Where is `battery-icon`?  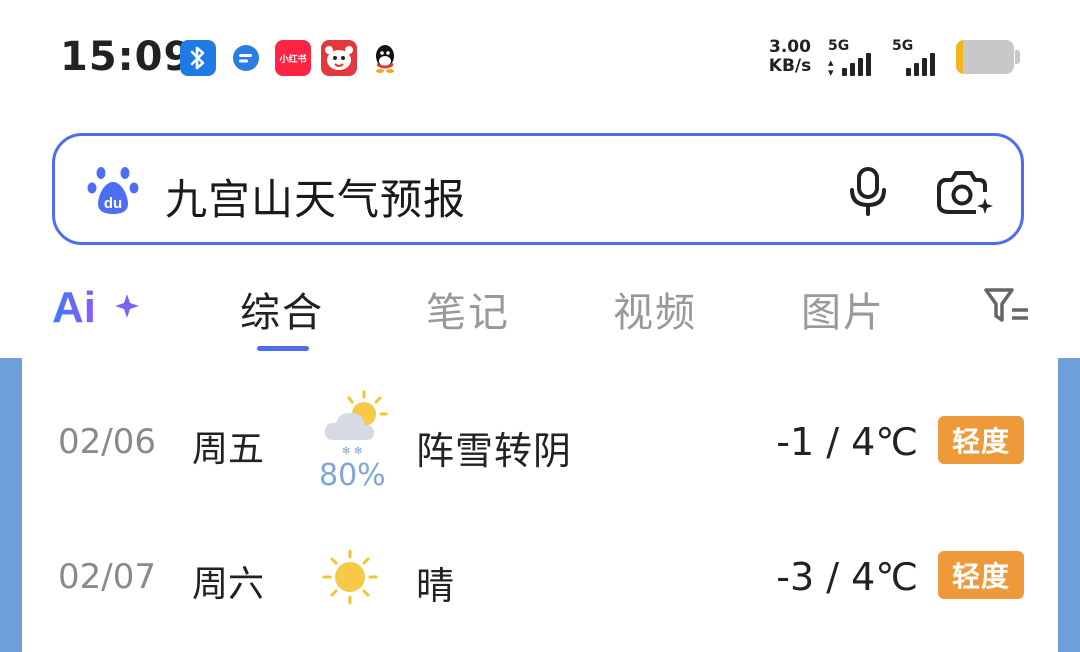
battery-icon is located at coordinates (985, 57).